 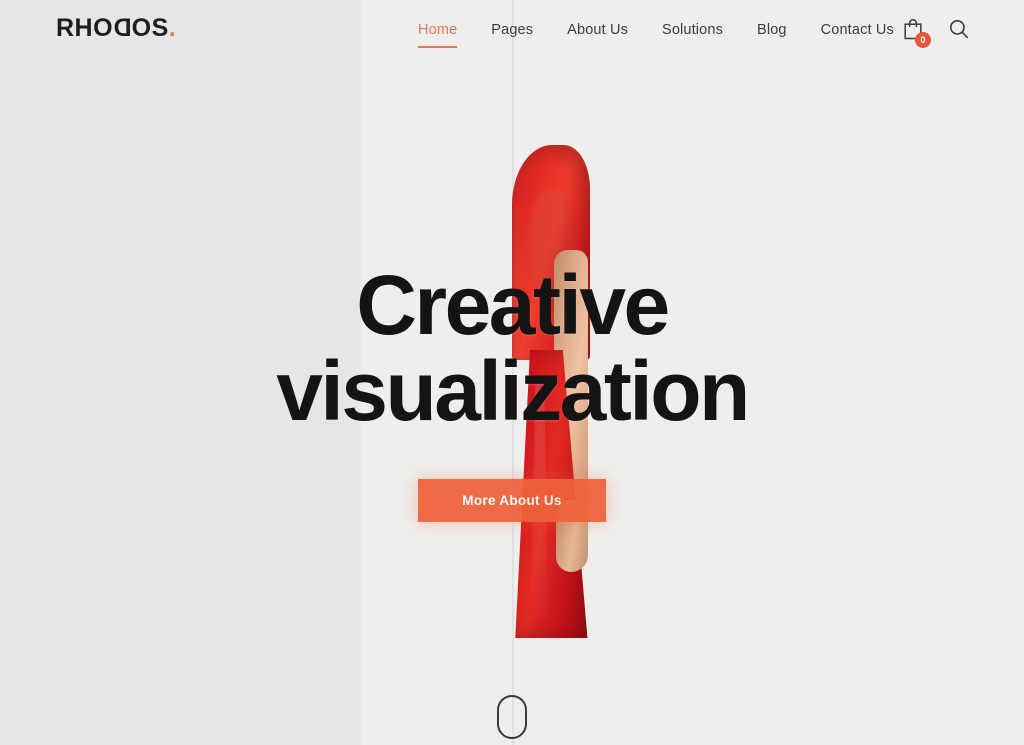 I want to click on header-icon-group: 0, so click(x=936, y=33).